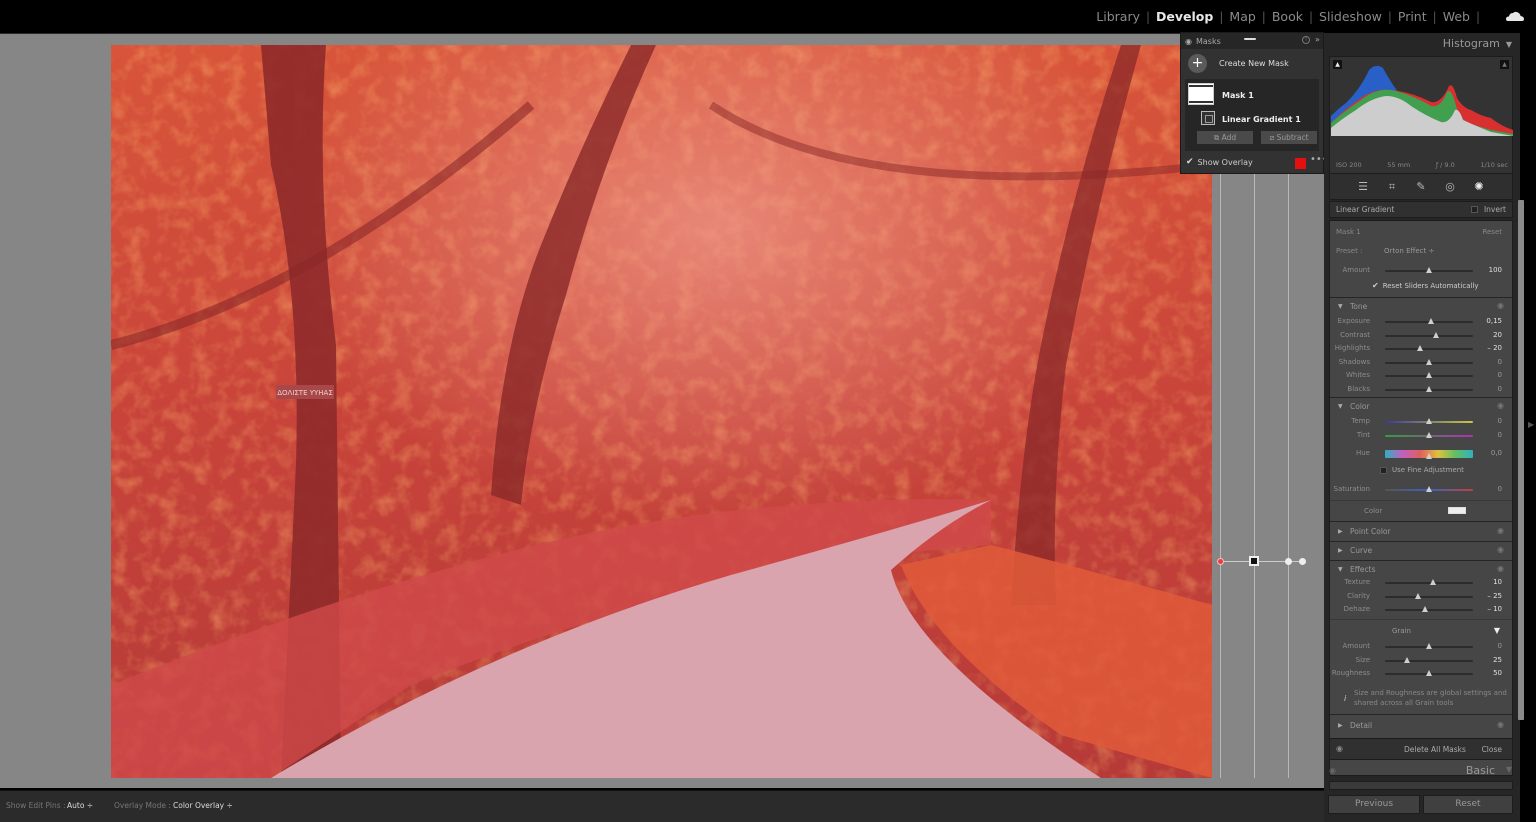  Describe the element at coordinates (1392, 187) in the screenshot. I see `crop-icon: ⌗` at that location.